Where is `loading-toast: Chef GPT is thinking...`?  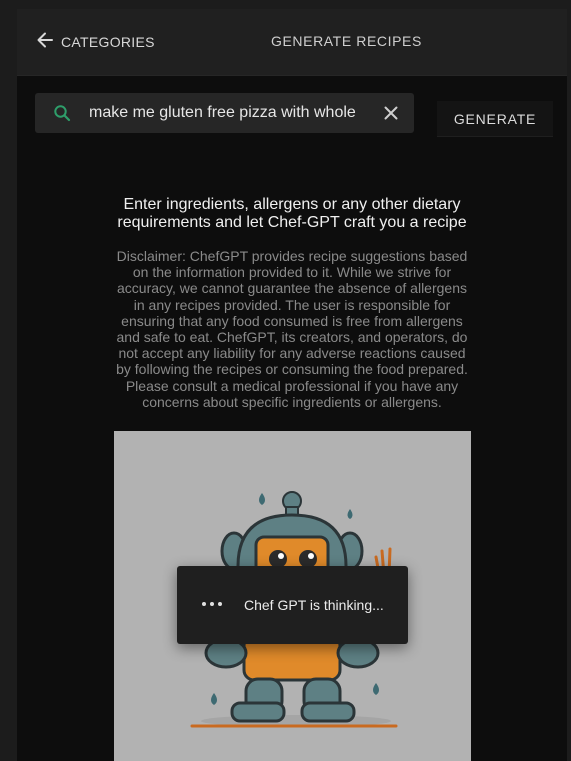 loading-toast: Chef GPT is thinking... is located at coordinates (292, 605).